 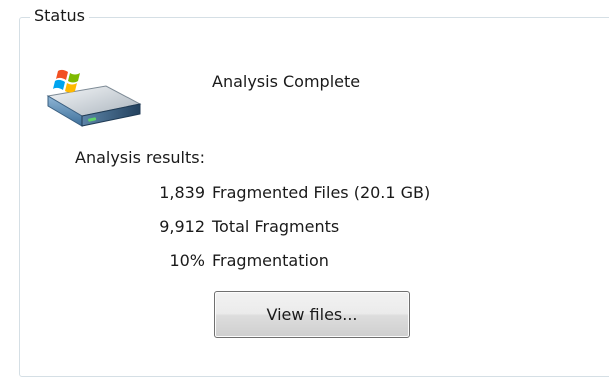 I want to click on result-row-total-fragments: 9,912 Total Fragments, so click(x=265, y=233).